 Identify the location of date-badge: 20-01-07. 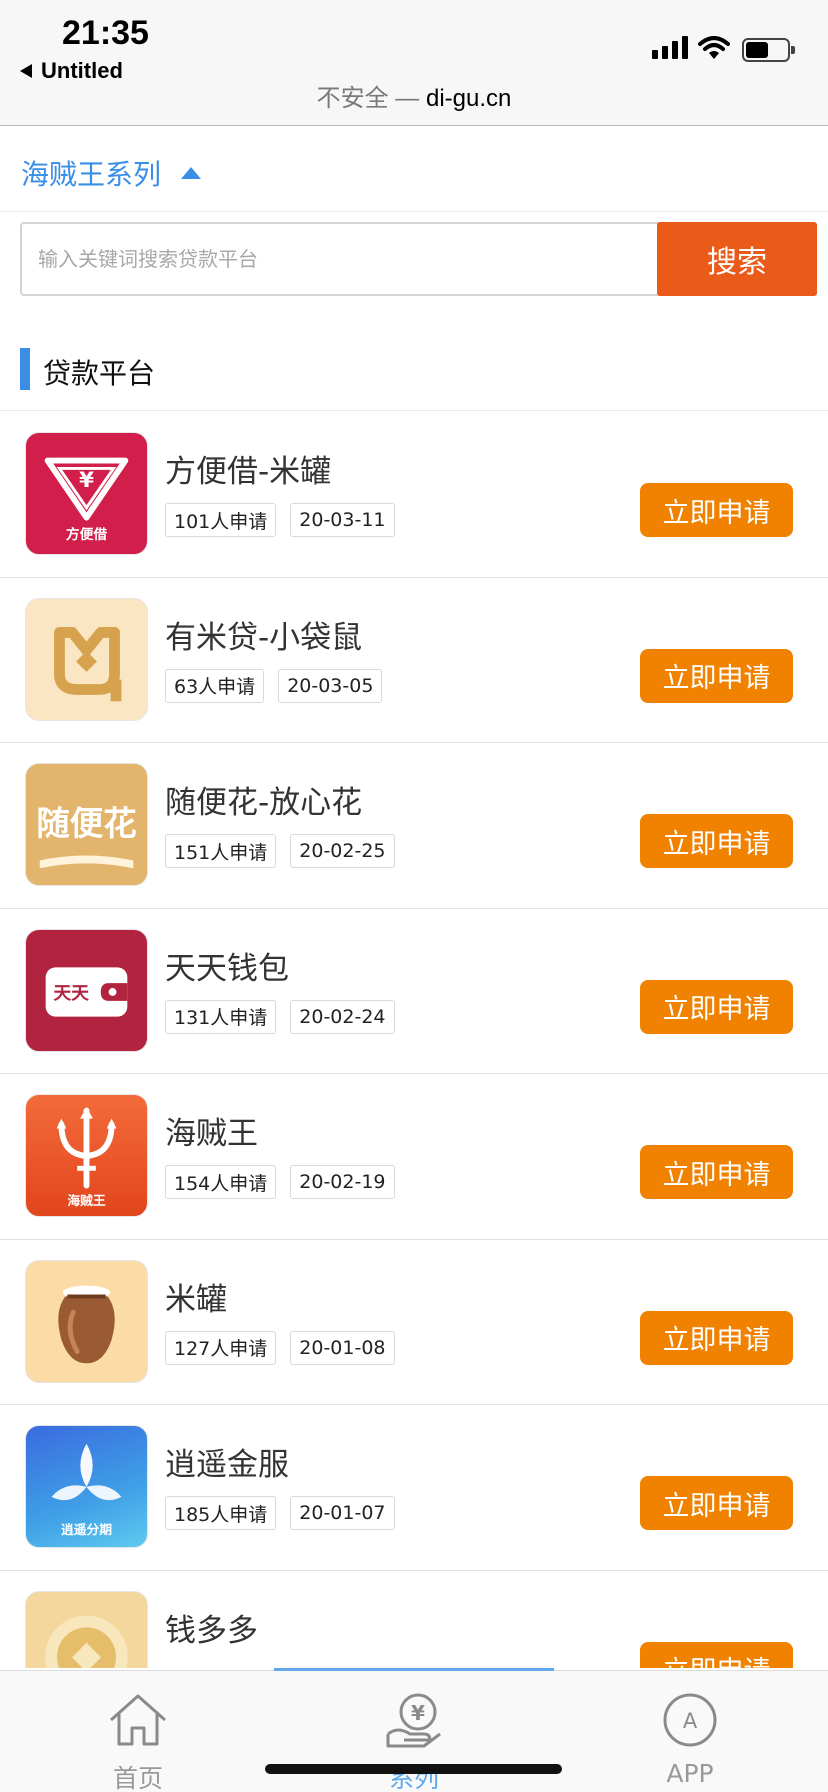
(342, 1513).